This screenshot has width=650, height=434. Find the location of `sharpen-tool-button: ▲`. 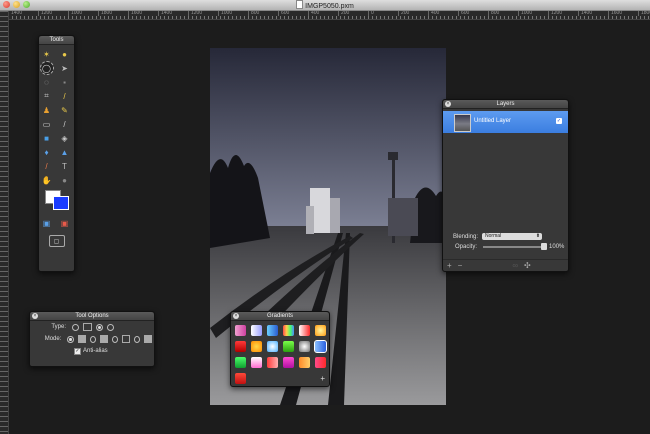

sharpen-tool-button: ▲ is located at coordinates (65, 152).